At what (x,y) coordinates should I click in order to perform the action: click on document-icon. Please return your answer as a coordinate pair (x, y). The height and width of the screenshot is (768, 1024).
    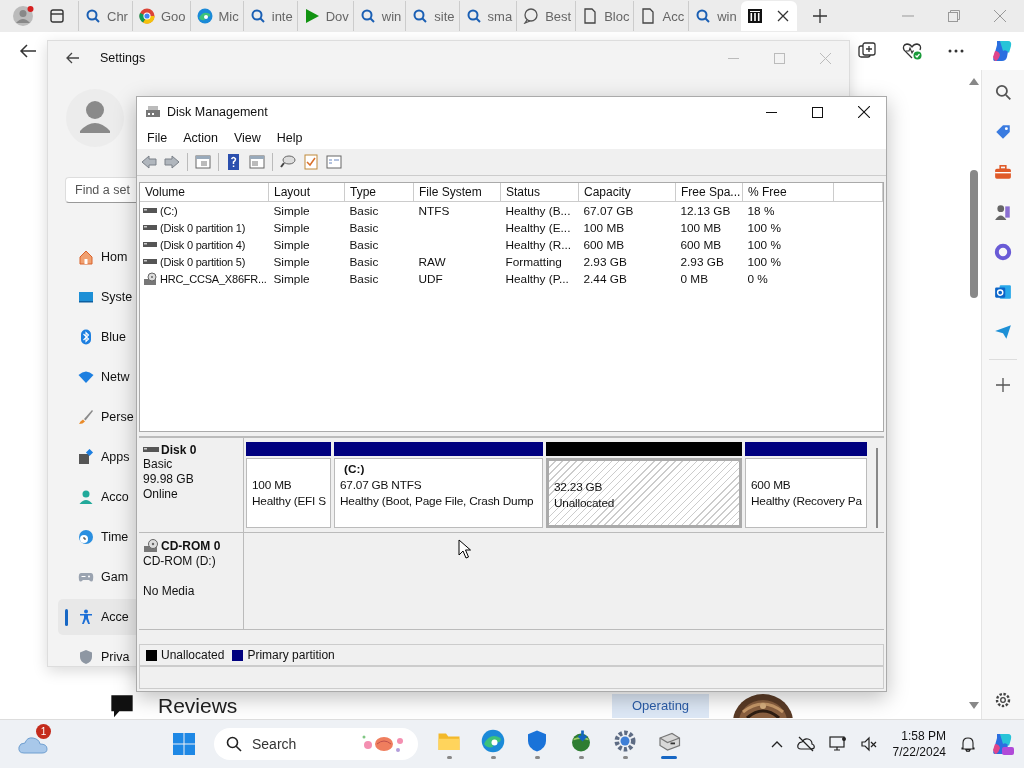
    Looking at the image, I should click on (648, 16).